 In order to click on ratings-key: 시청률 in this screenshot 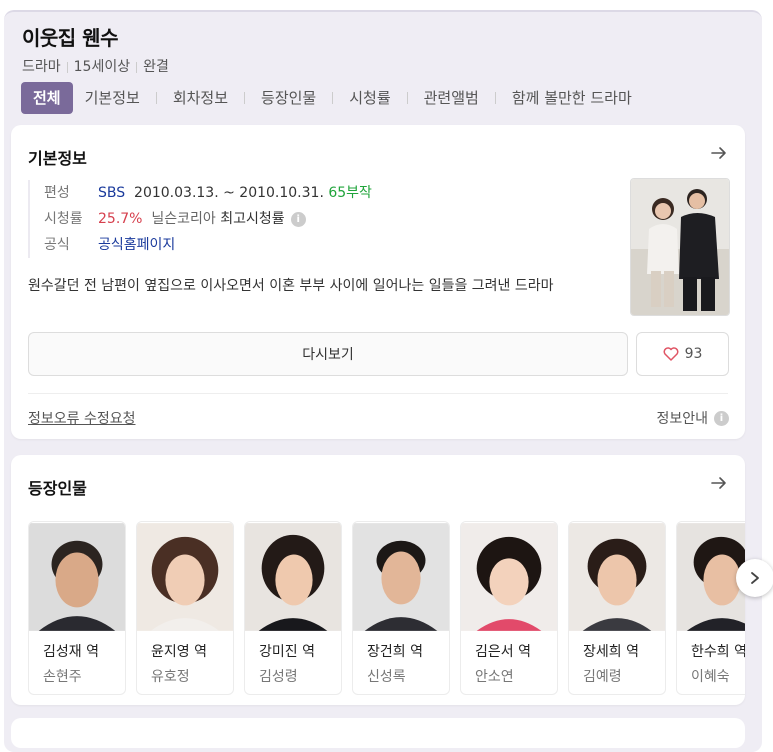, I will do `click(63, 219)`.